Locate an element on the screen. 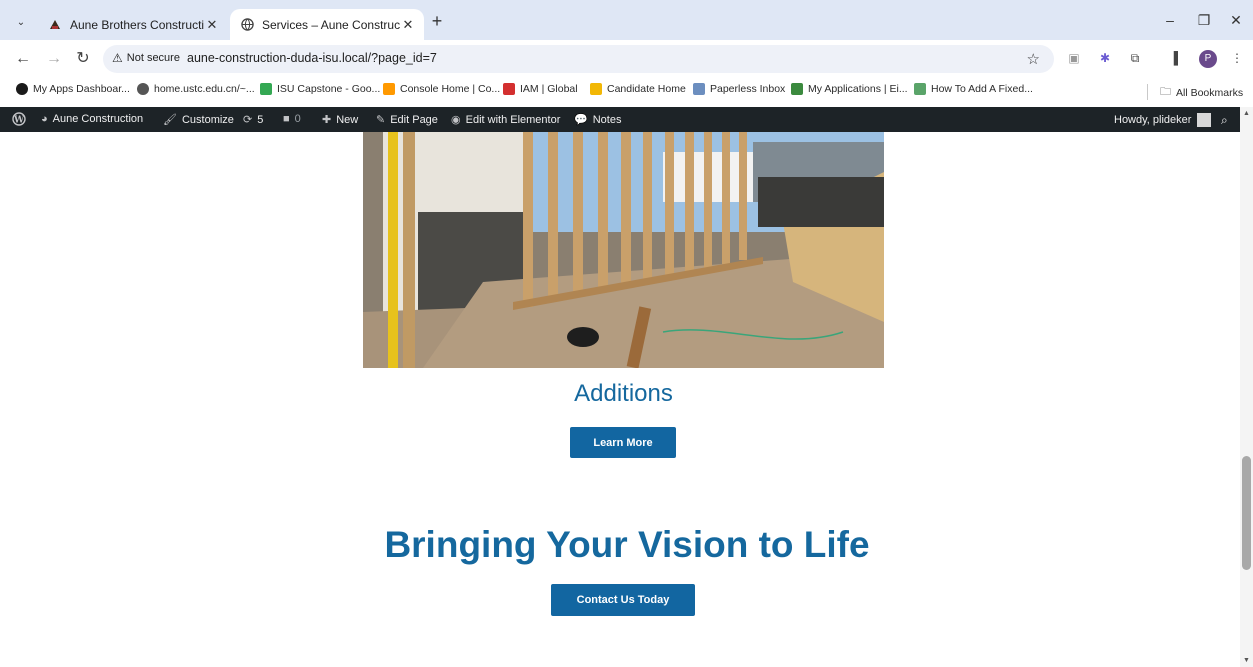 The image size is (1253, 667). tab-title: Services – Aune Construction is located at coordinates (331, 24).